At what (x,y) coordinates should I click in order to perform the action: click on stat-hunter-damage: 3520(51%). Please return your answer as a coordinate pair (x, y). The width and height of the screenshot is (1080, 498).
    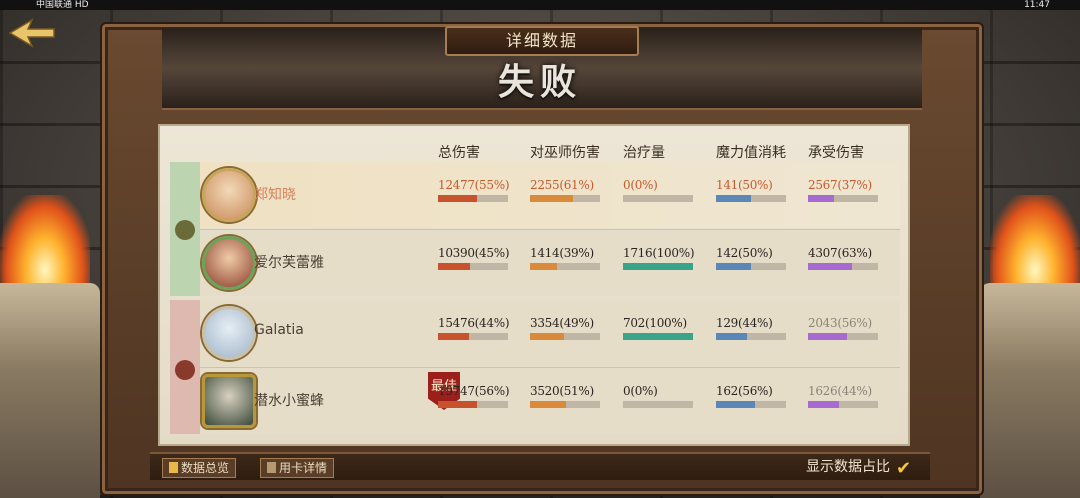
    Looking at the image, I should click on (570, 396).